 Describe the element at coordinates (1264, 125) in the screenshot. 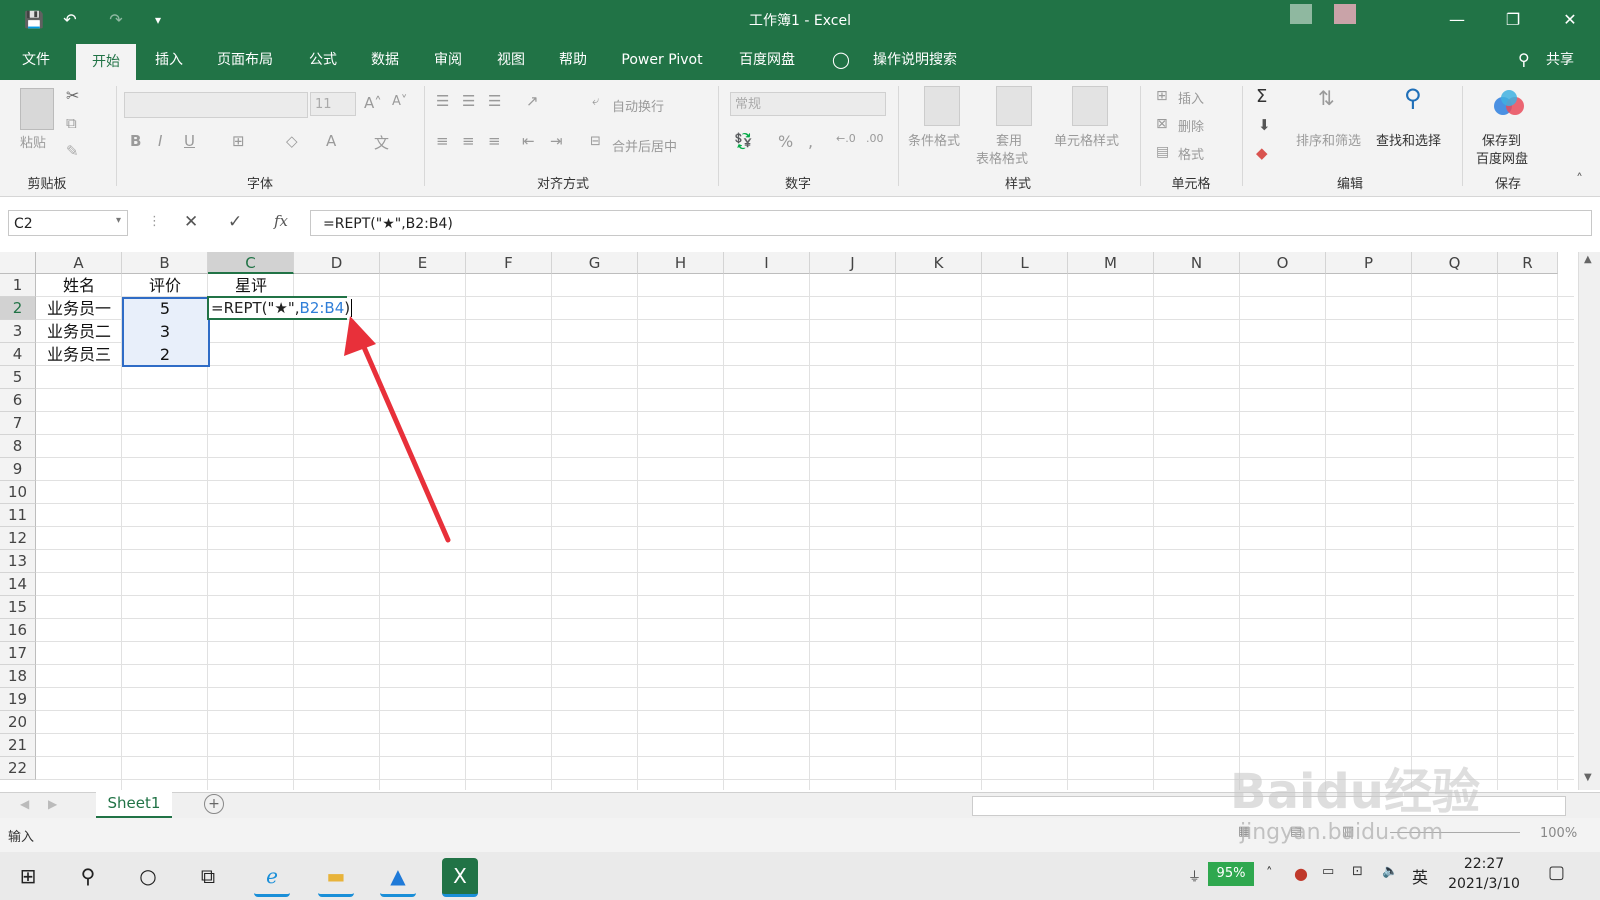

I see `fill-icon: ⬇` at that location.